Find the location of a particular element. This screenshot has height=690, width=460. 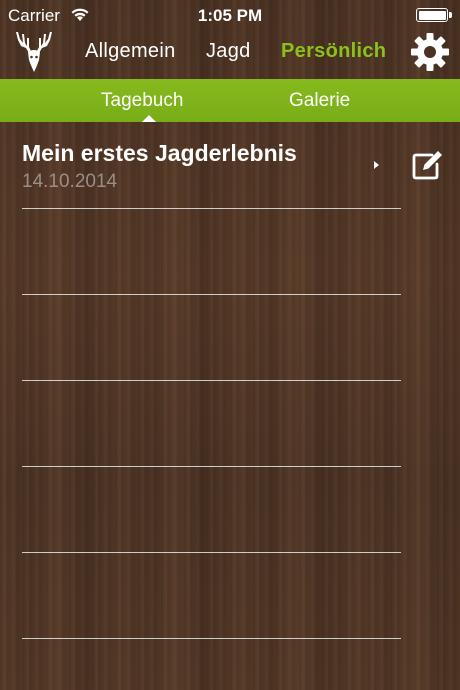

sub-navigation: Tagebuch Galerie is located at coordinates (230, 100).